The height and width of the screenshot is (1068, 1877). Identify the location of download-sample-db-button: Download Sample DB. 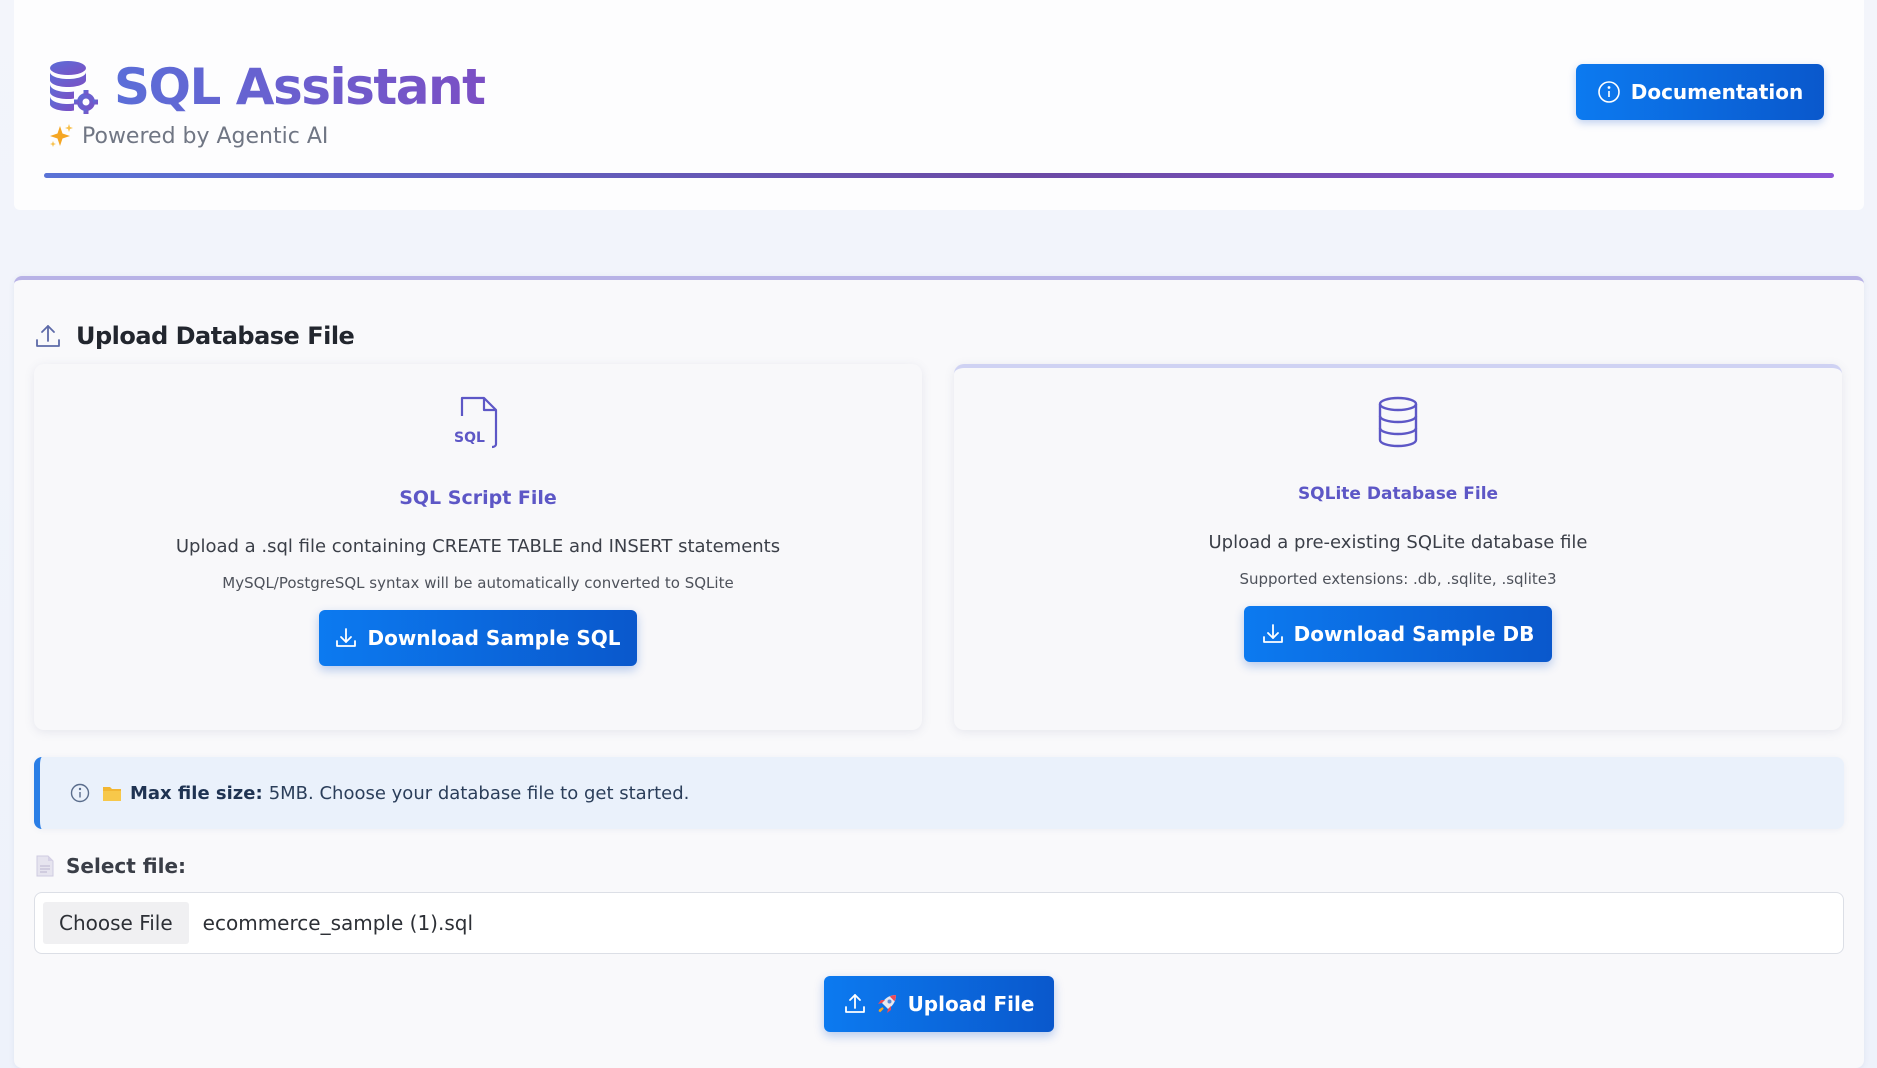
(1398, 634).